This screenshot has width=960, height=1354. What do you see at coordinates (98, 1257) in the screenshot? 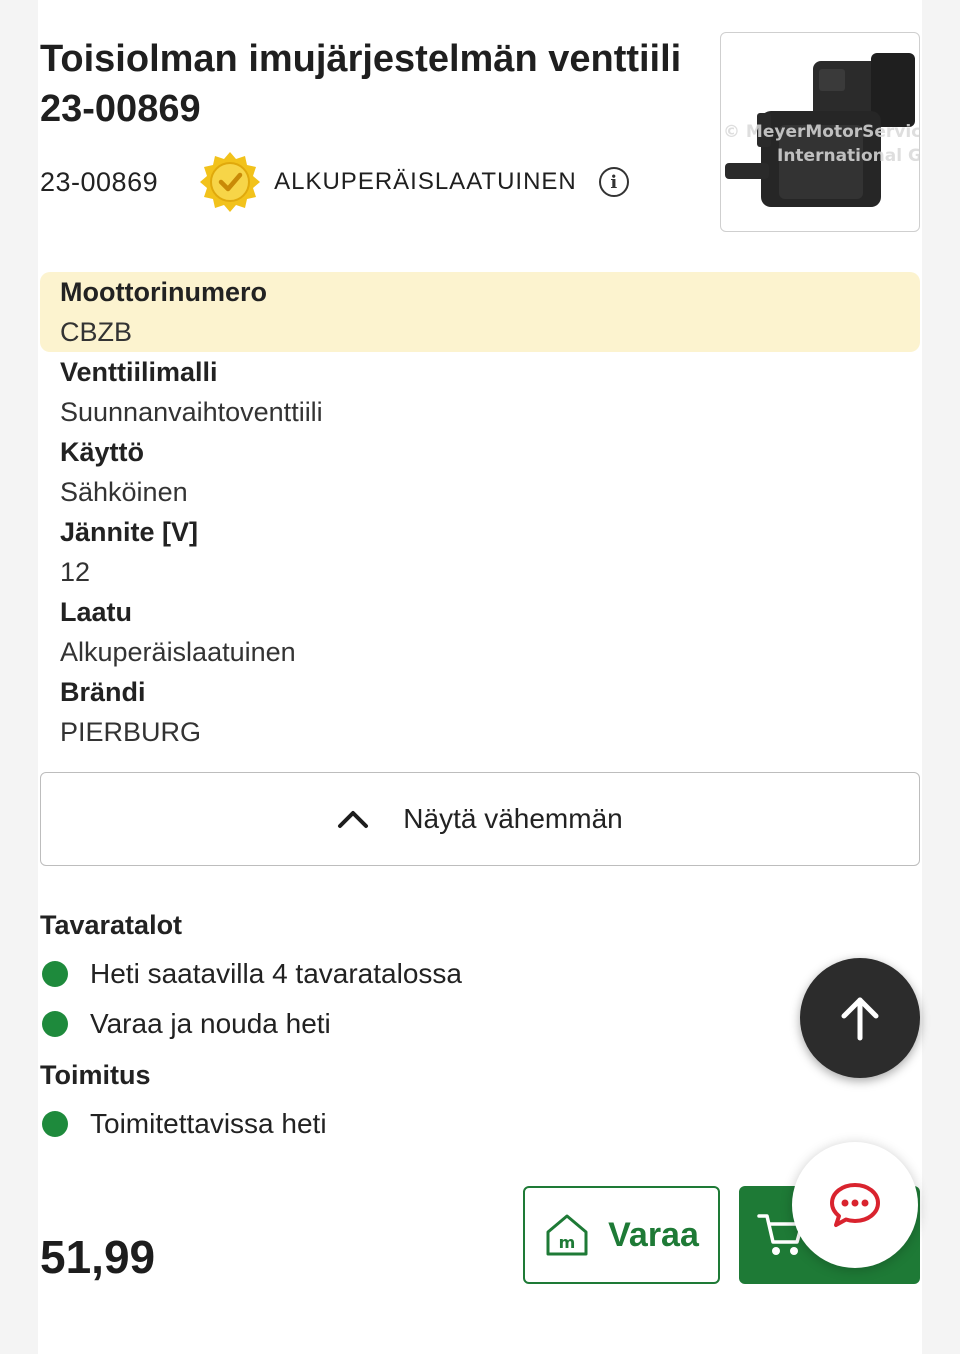
I see `product-price: 51,99` at bounding box center [98, 1257].